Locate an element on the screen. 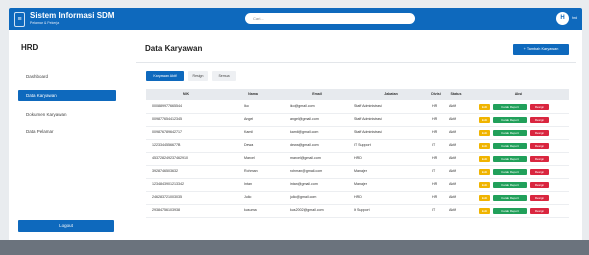 This screenshot has width=589, height=255. footer-bar is located at coordinates (294, 247).